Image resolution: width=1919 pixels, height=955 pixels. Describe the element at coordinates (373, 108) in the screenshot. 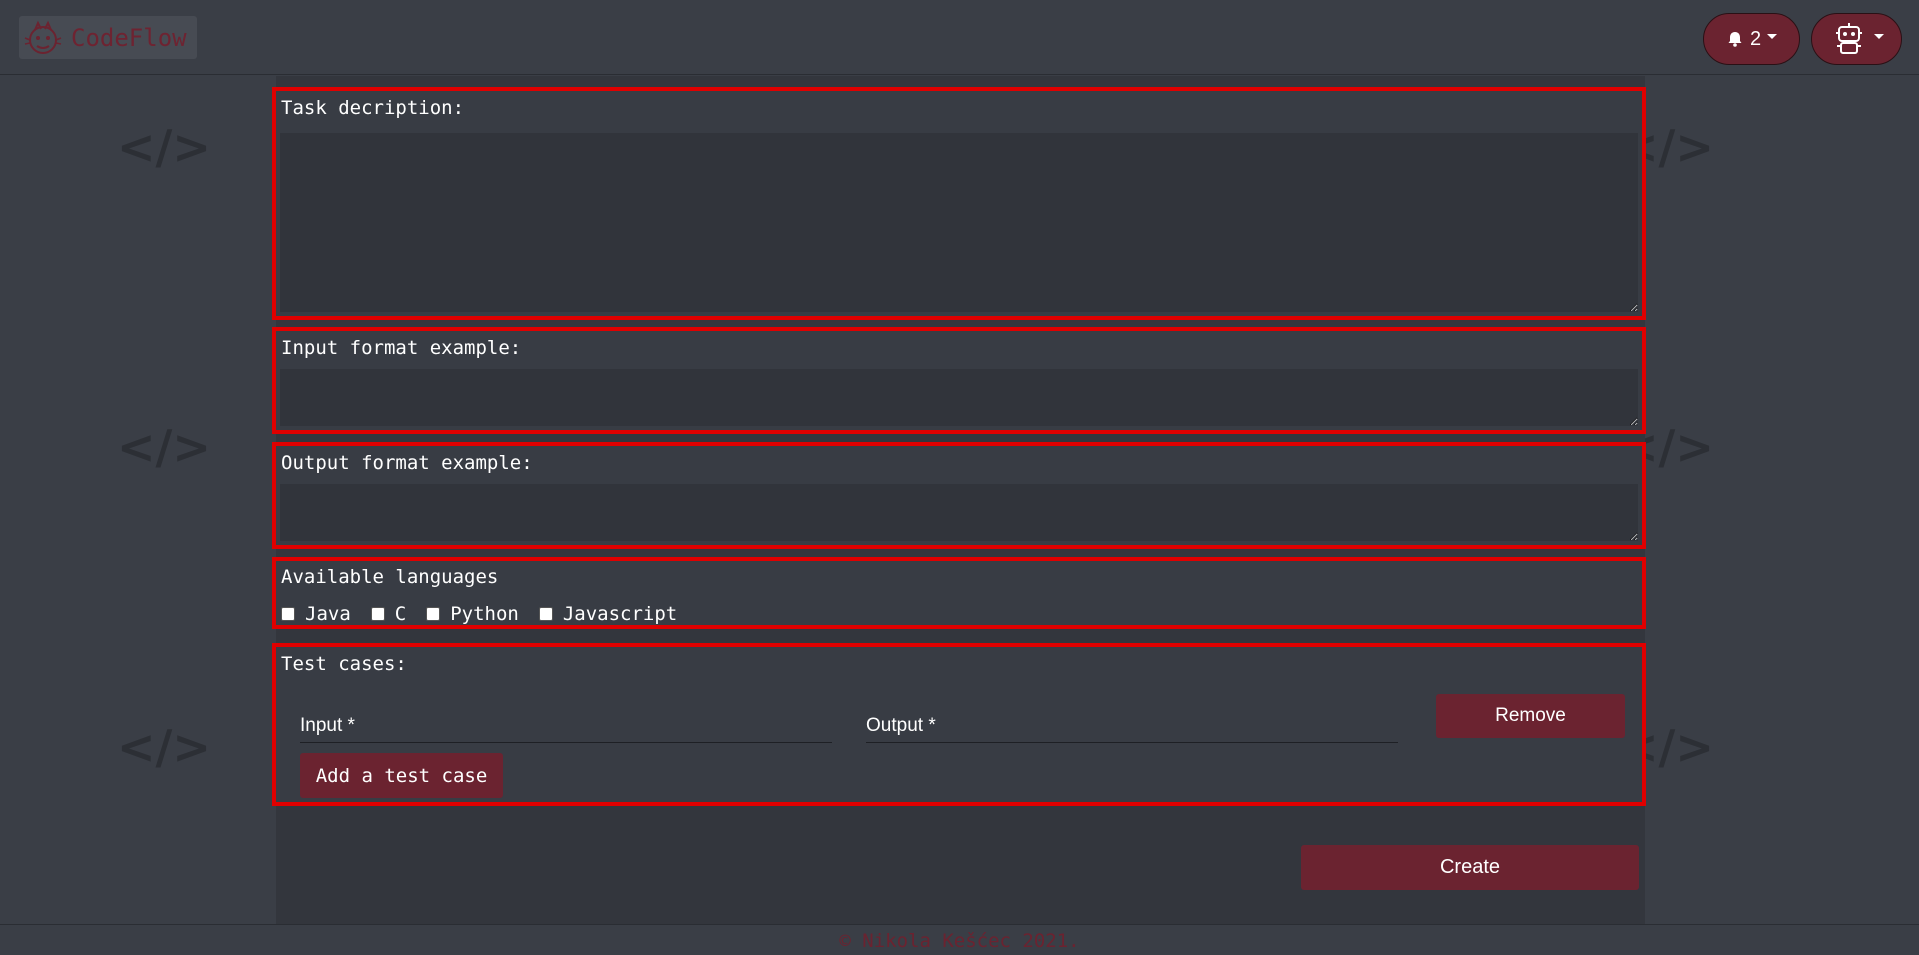

I see `task-description-label: Task decription:` at that location.